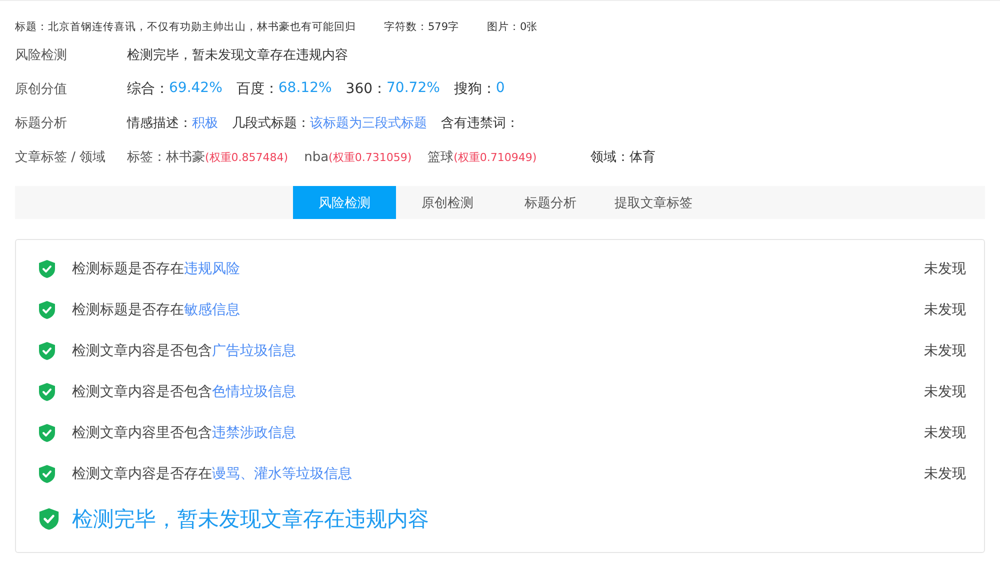  Describe the element at coordinates (550, 202) in the screenshot. I see `tab: 标题分析` at that location.